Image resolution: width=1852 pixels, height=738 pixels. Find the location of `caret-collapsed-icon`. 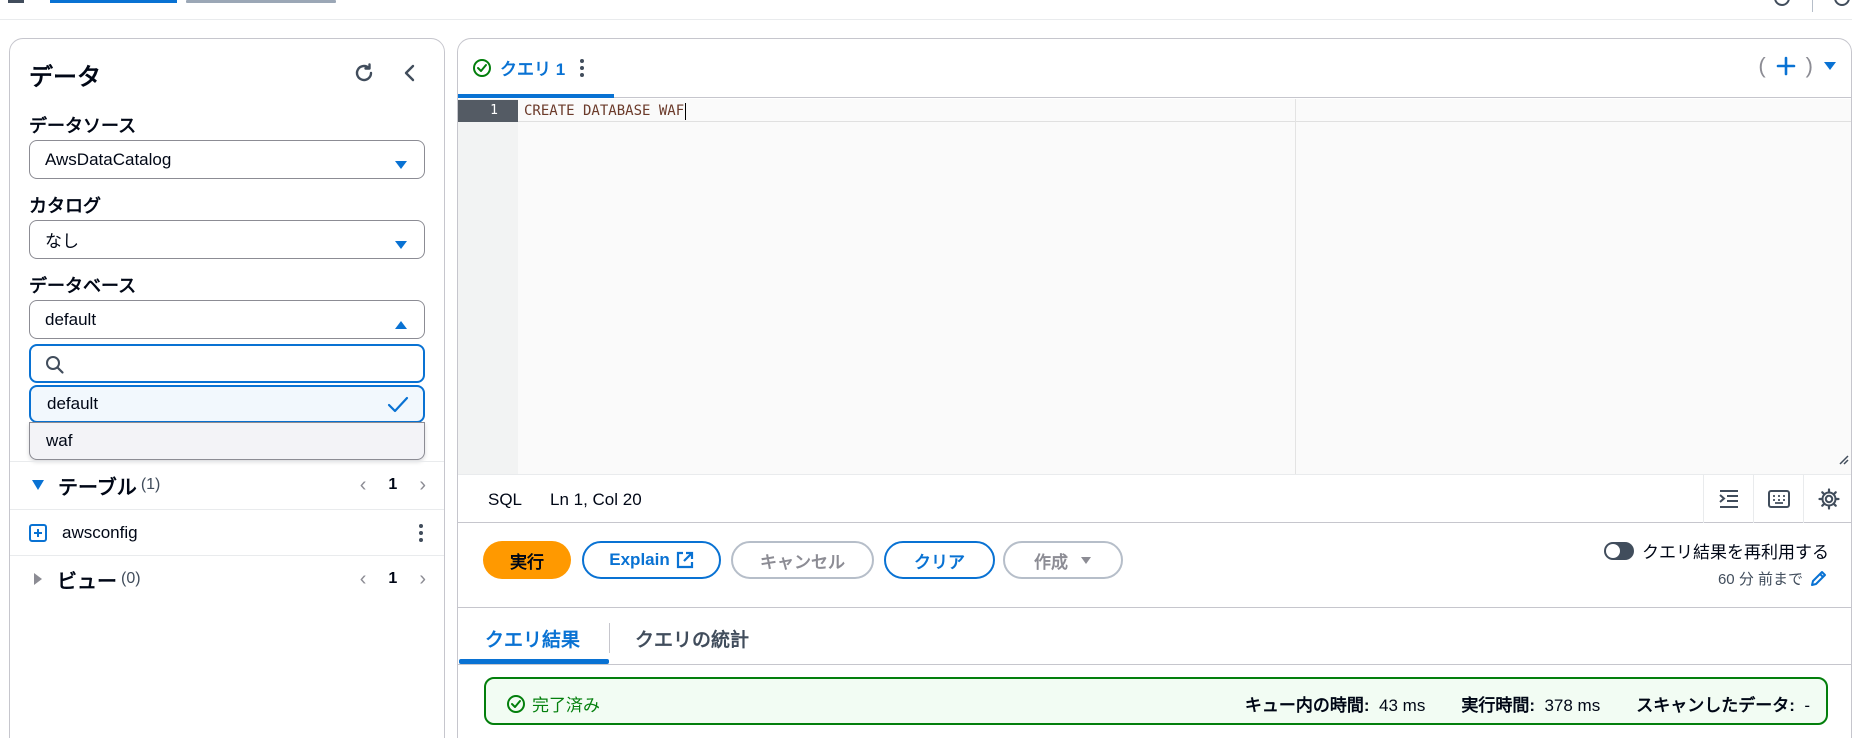

caret-collapsed-icon is located at coordinates (38, 579).